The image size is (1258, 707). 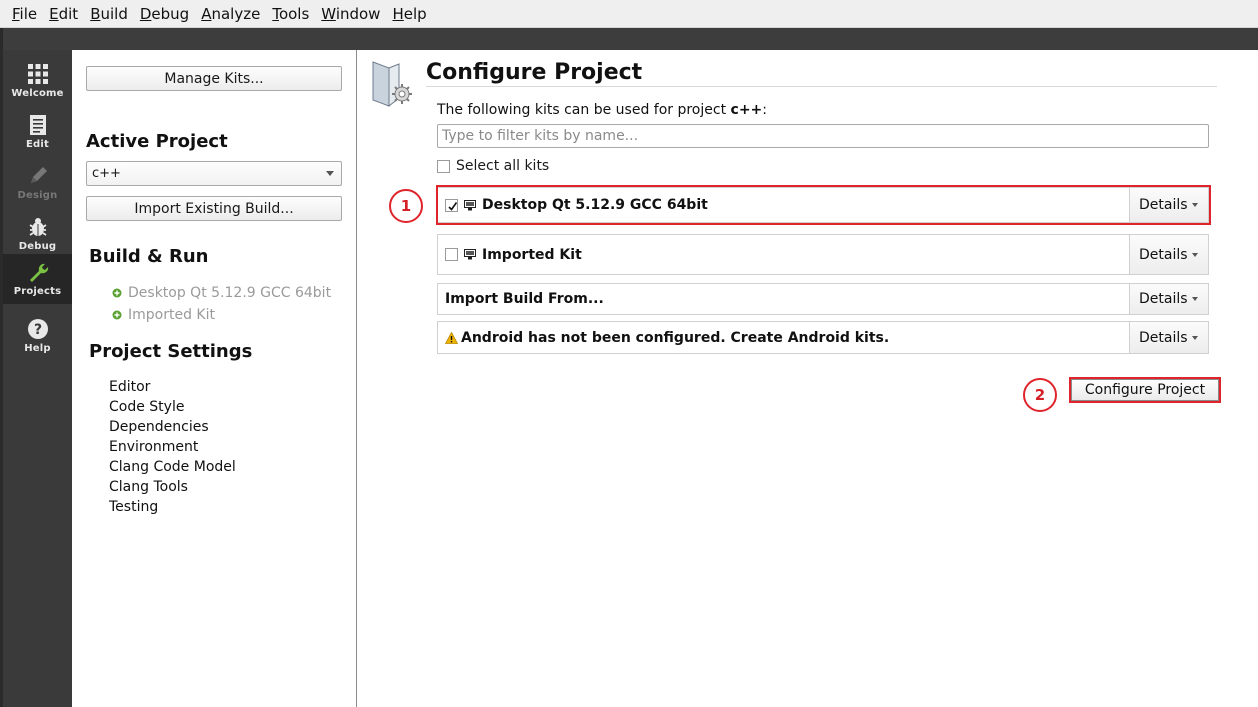 What do you see at coordinates (37, 93) in the screenshot?
I see `mode-welcome-label: Welcome` at bounding box center [37, 93].